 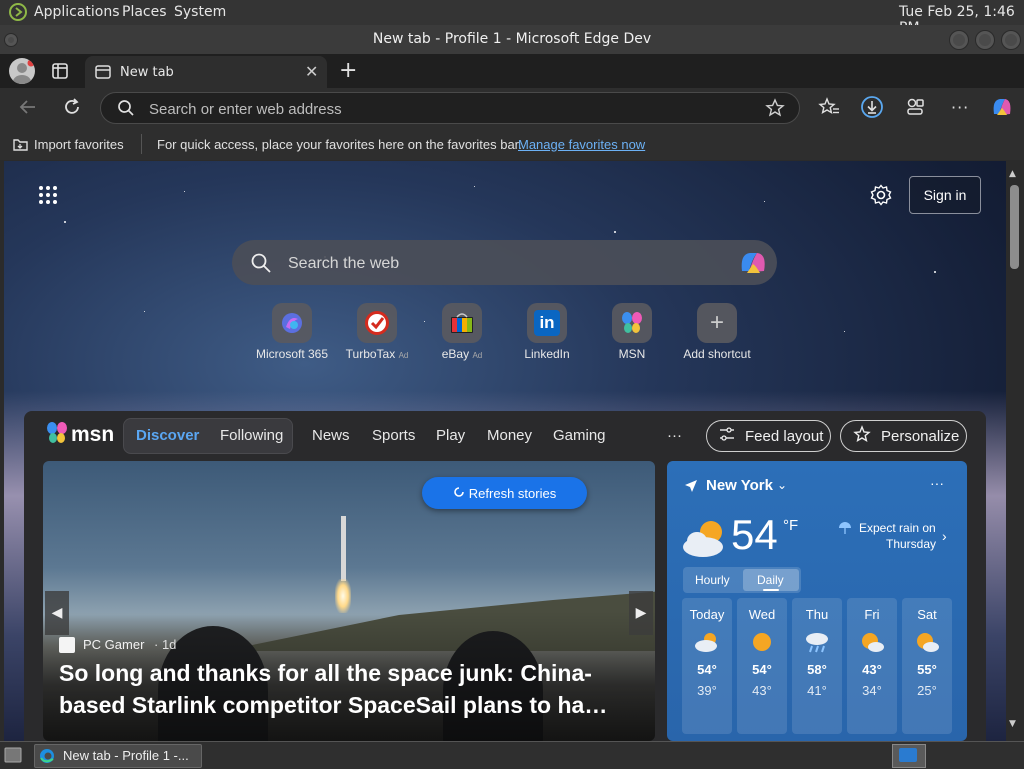 What do you see at coordinates (775, 110) in the screenshot?
I see `favorite-star-icon` at bounding box center [775, 110].